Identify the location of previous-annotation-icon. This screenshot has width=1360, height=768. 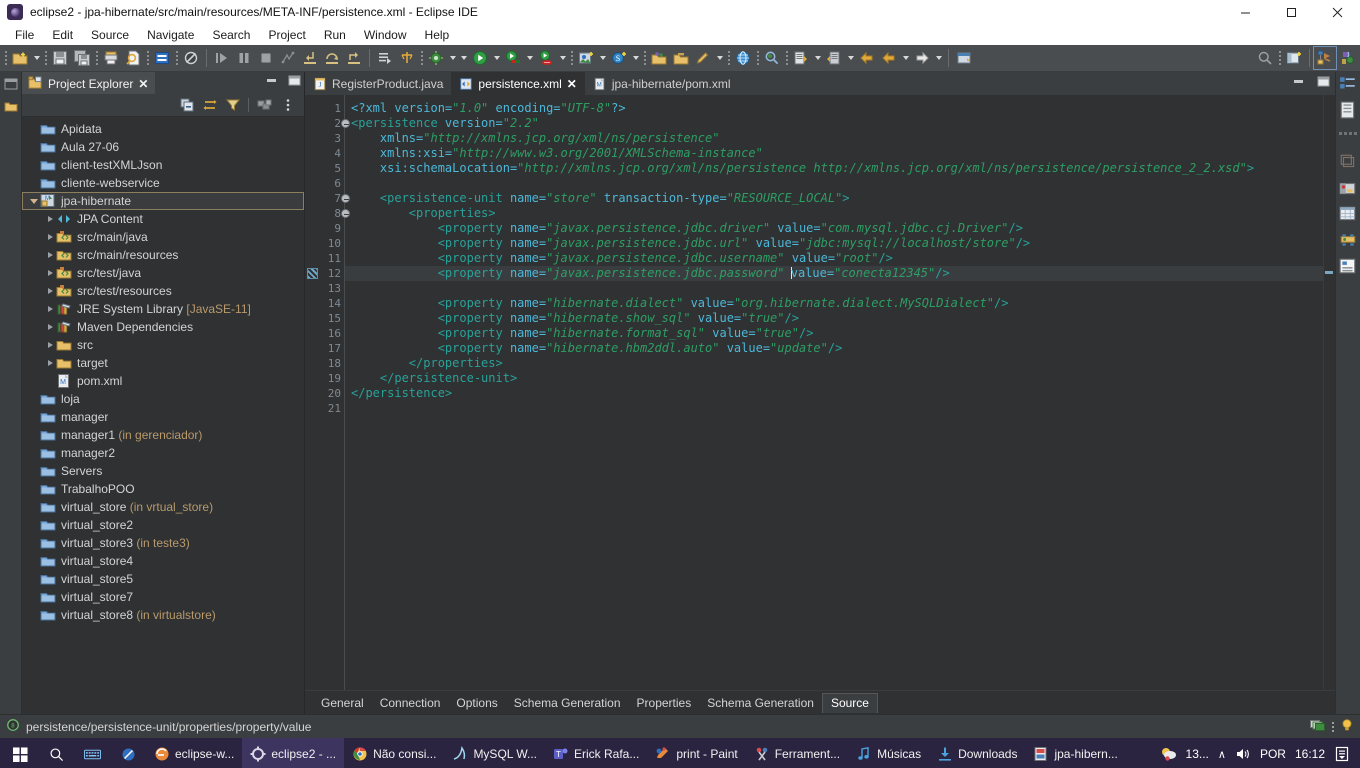
(834, 58).